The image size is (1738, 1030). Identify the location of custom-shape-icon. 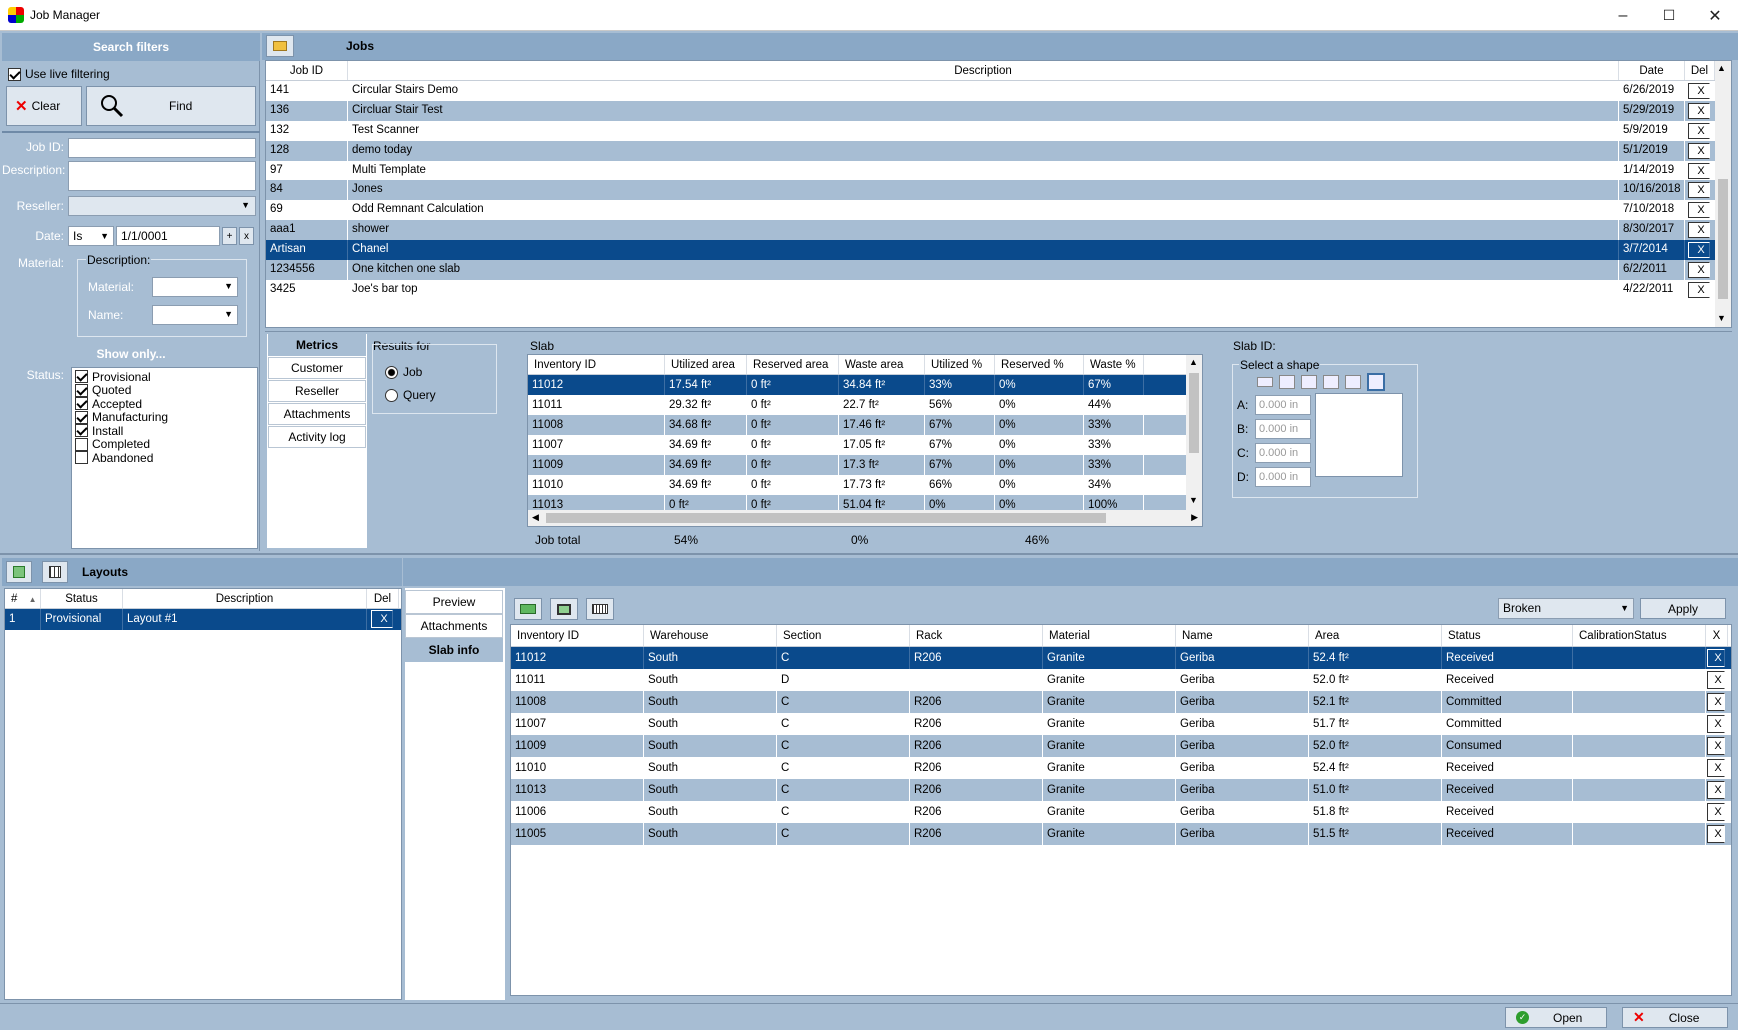
(1376, 382).